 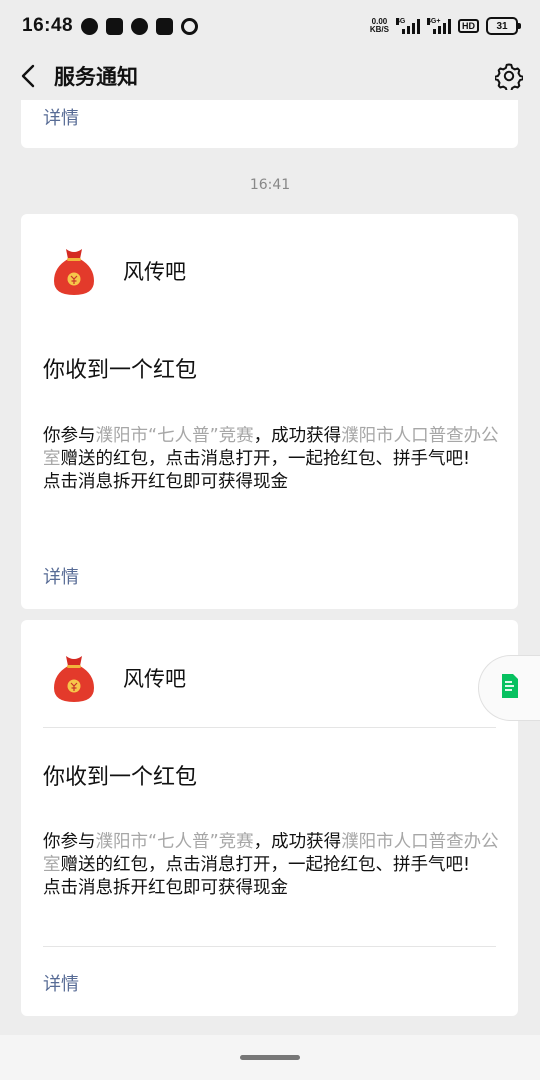 I want to click on hd-voice-icon: HD, so click(x=468, y=26).